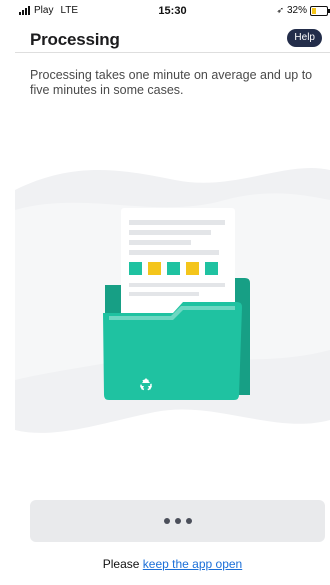  I want to click on status-right: ➶ 32%, so click(303, 10).